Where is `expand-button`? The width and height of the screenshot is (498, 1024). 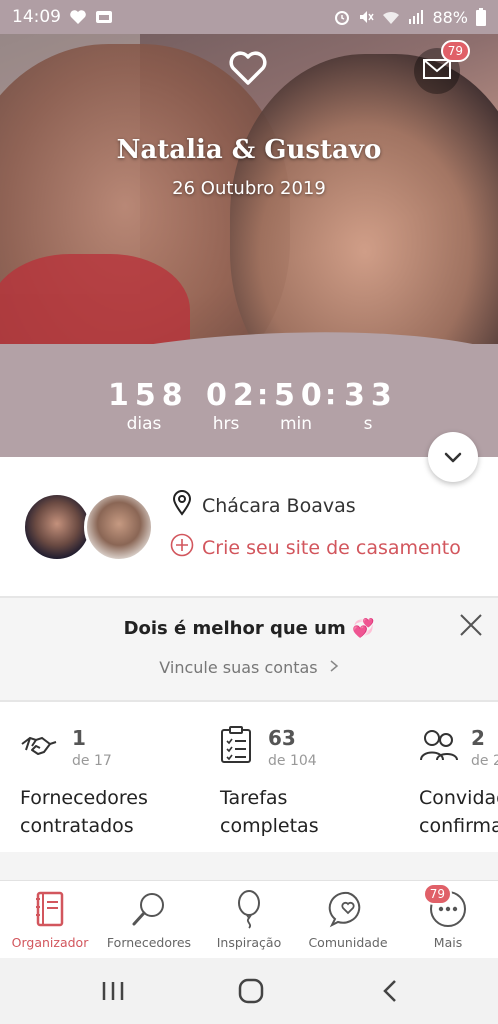
expand-button is located at coordinates (453, 457).